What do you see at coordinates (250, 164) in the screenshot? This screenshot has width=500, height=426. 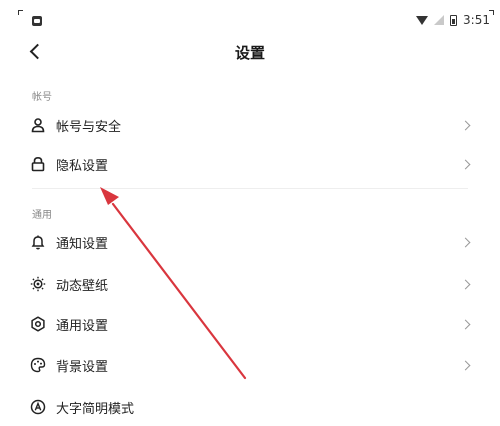 I see `settings-item-privacy: 隐私设置` at bounding box center [250, 164].